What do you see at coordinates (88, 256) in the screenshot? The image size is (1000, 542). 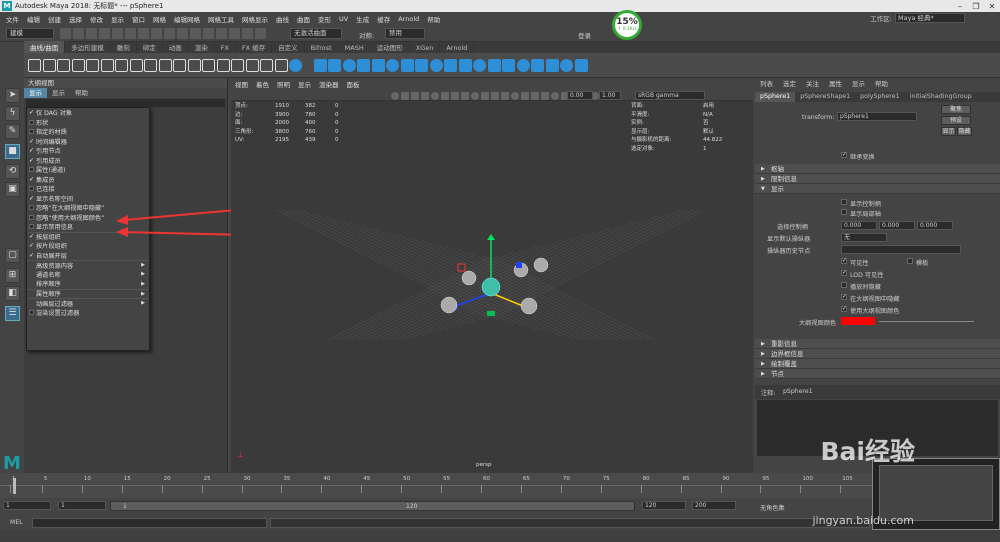 I see `display-menu-item: ✓ 自动展开层` at bounding box center [88, 256].